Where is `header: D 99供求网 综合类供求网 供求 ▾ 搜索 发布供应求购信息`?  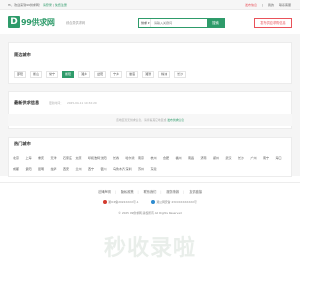 header: D 99供求网 综合类供求网 供求 ▾ 搜索 发布供应求购信息 is located at coordinates (150, 22).